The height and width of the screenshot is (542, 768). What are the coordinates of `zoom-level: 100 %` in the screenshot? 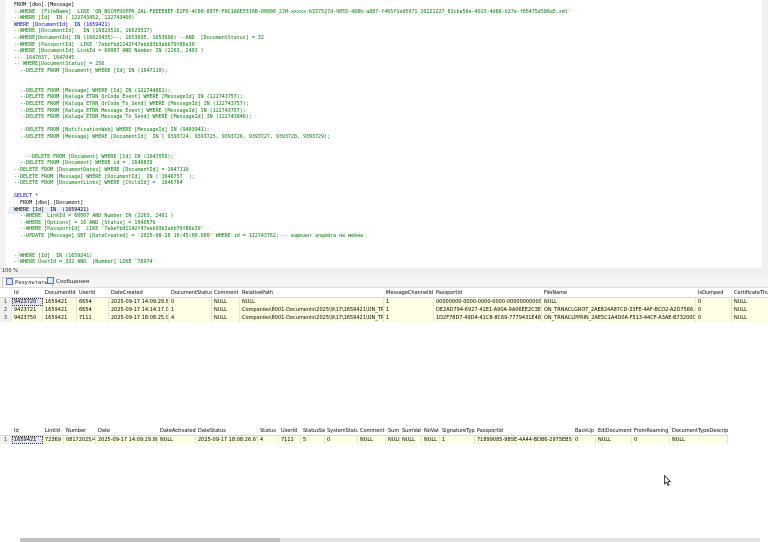 It's located at (10, 271).